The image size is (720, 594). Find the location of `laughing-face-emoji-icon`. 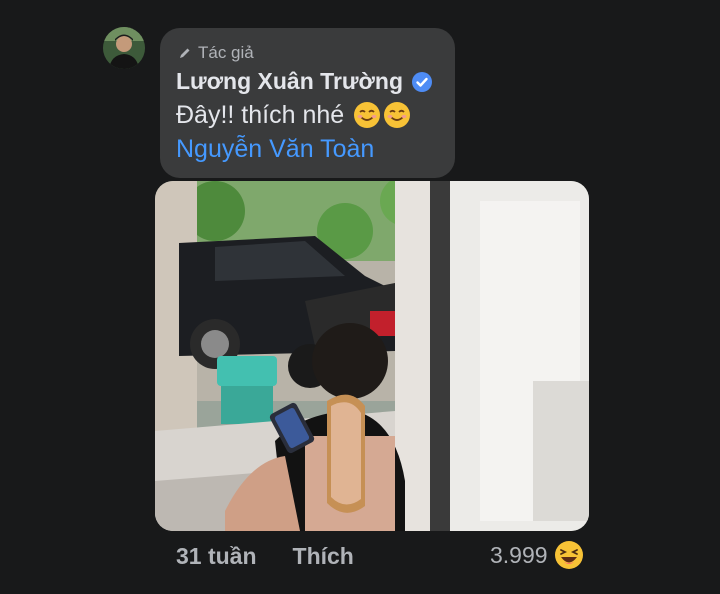

laughing-face-emoji-icon is located at coordinates (568, 555).